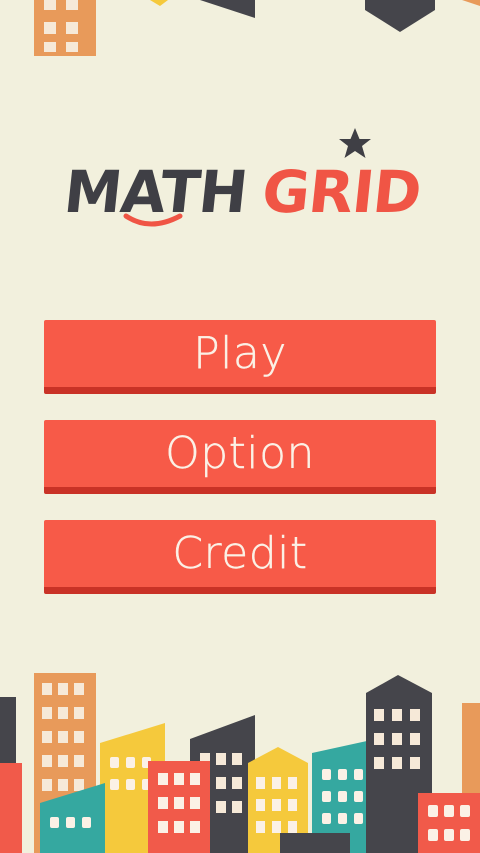  Describe the element at coordinates (341, 192) in the screenshot. I see `logo-word-grid: GRID` at that location.